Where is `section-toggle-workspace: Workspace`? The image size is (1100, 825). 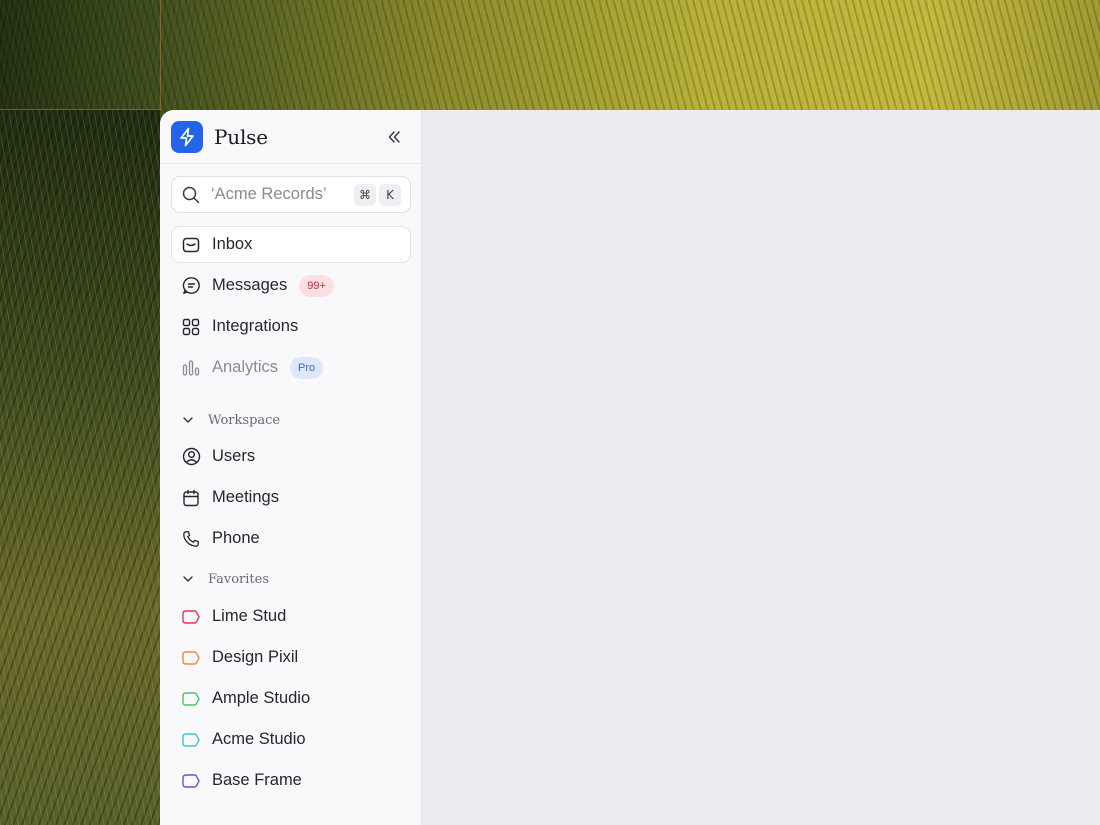
section-toggle-workspace: Workspace is located at coordinates (230, 420).